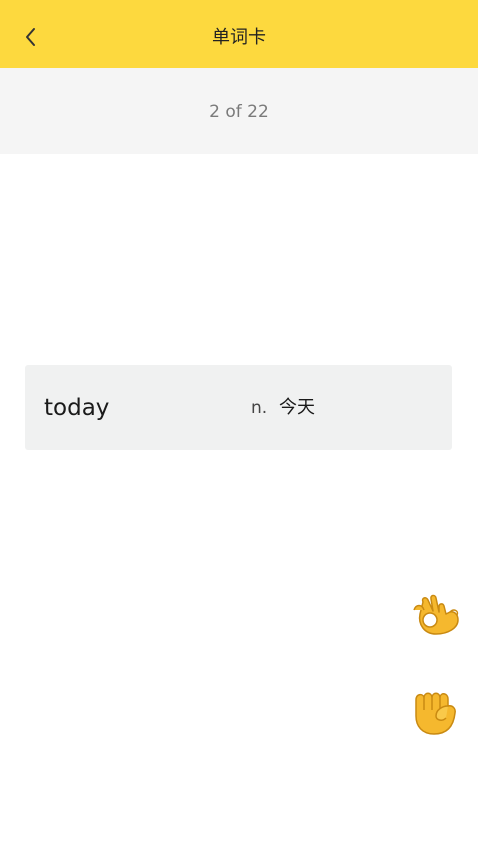 This screenshot has height=850, width=478. What do you see at coordinates (238, 407) in the screenshot?
I see `word-card: today n. 今天` at bounding box center [238, 407].